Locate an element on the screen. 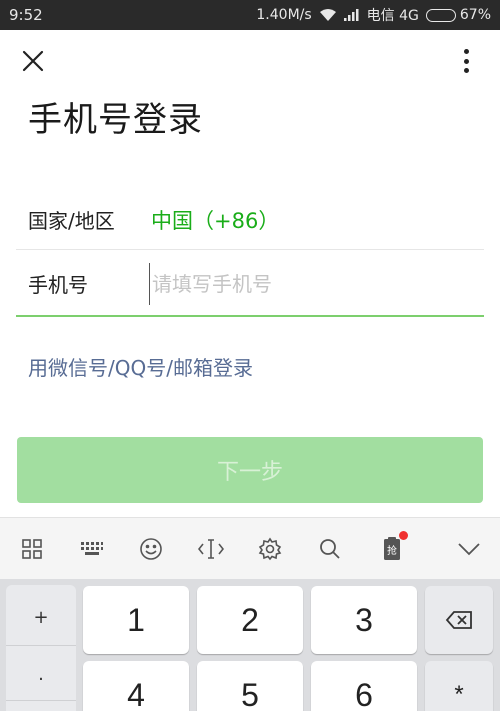  clipboard-badge-text: 抢 is located at coordinates (392, 550).